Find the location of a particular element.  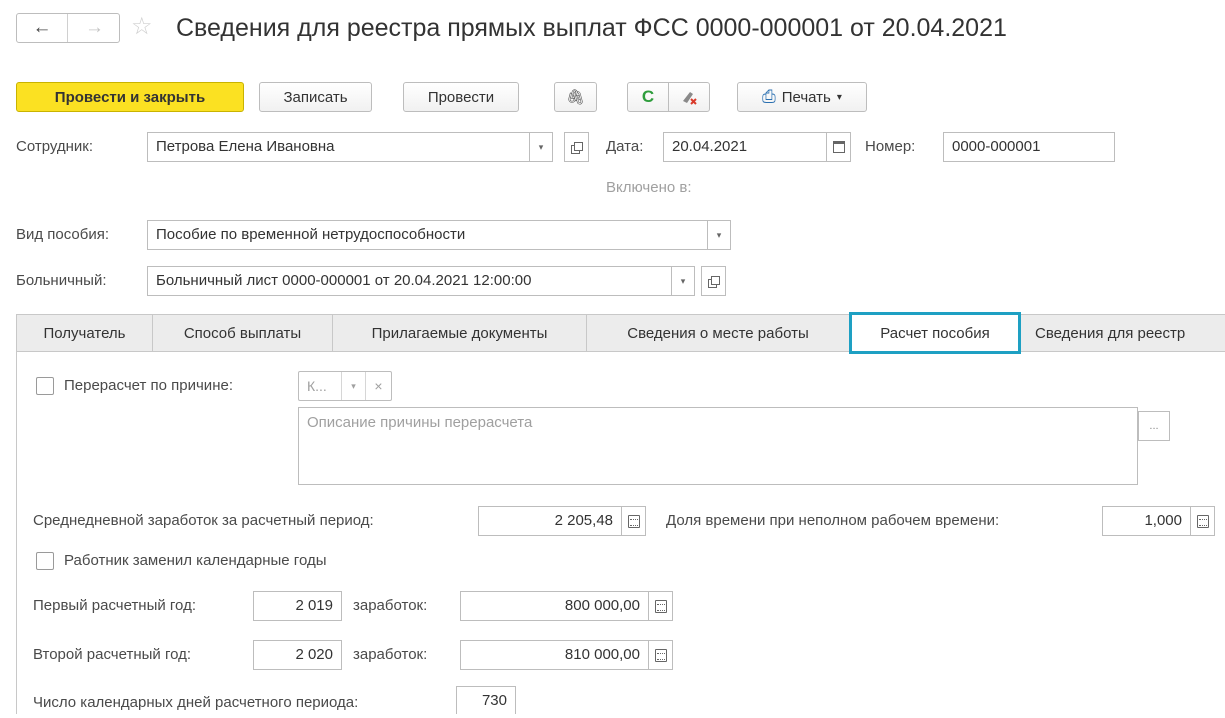

calendar-icon is located at coordinates (838, 147).